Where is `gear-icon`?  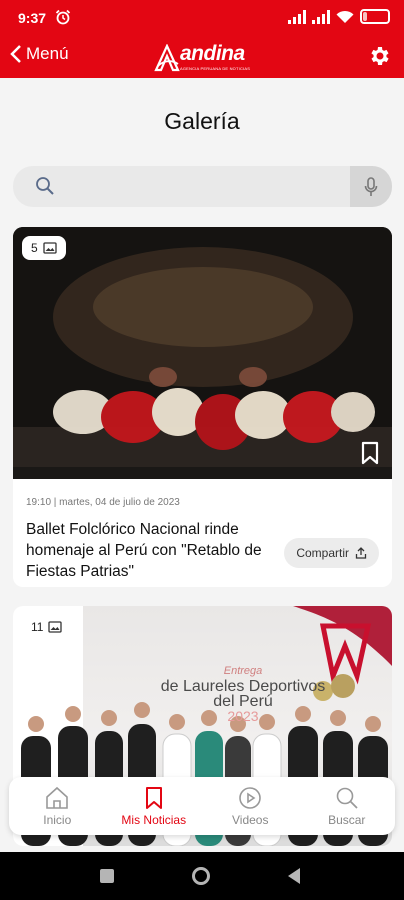 gear-icon is located at coordinates (380, 56).